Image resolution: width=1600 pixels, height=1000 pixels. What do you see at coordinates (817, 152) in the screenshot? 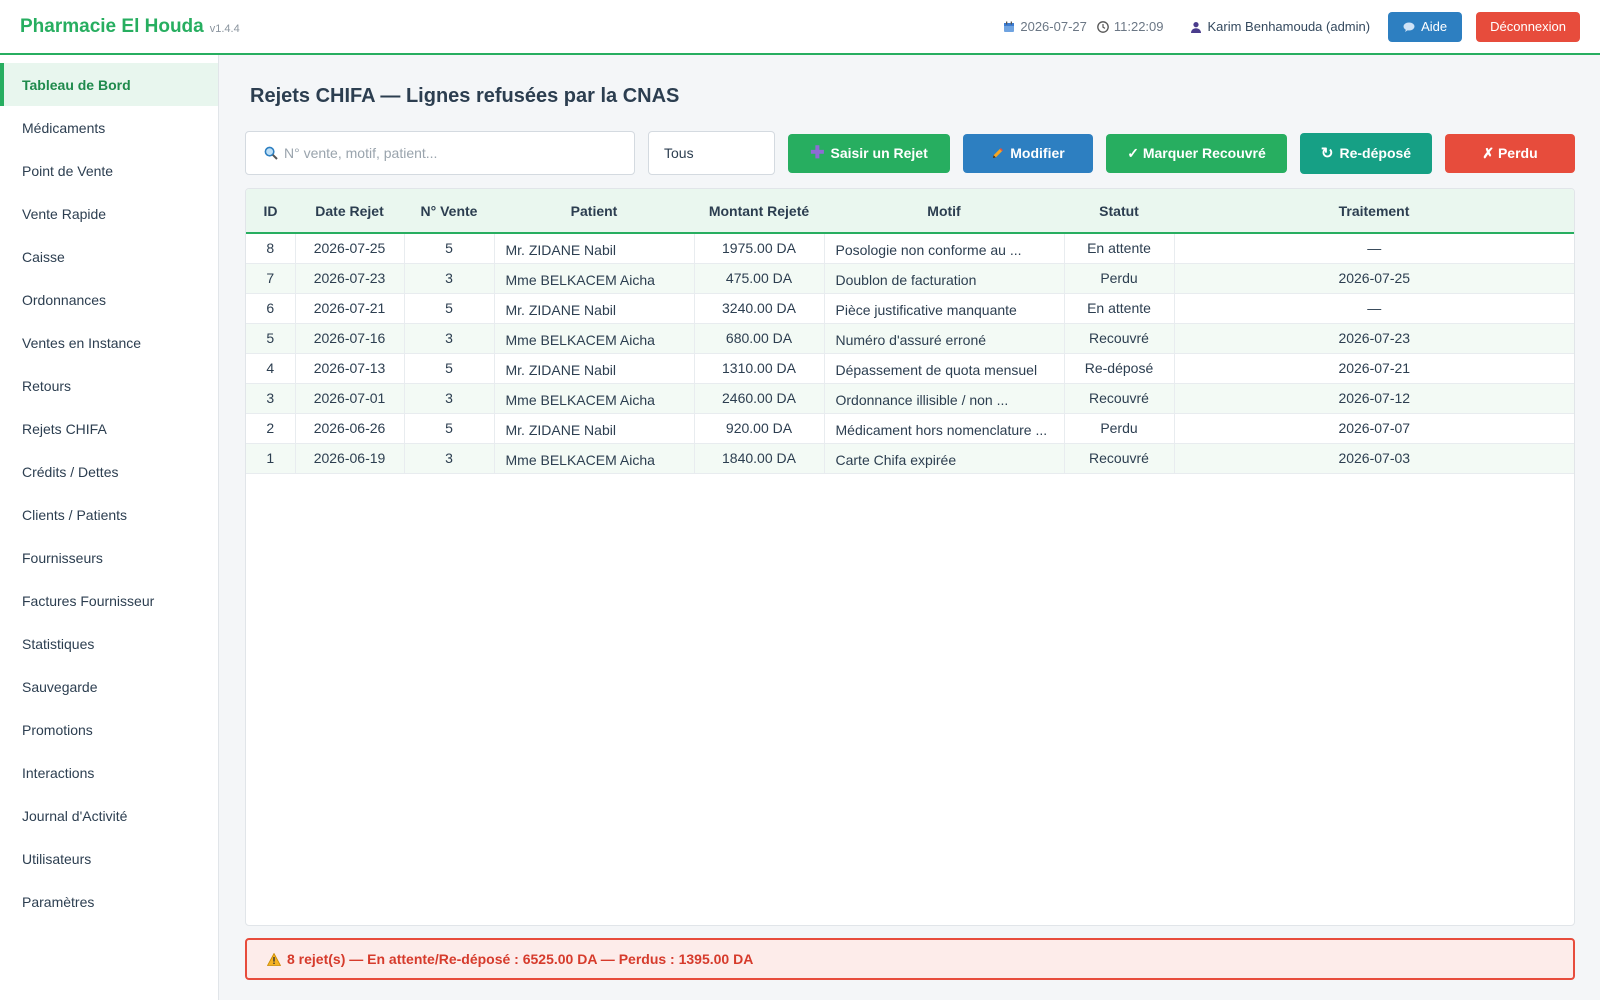
I see `plus-icon: ✚` at bounding box center [817, 152].